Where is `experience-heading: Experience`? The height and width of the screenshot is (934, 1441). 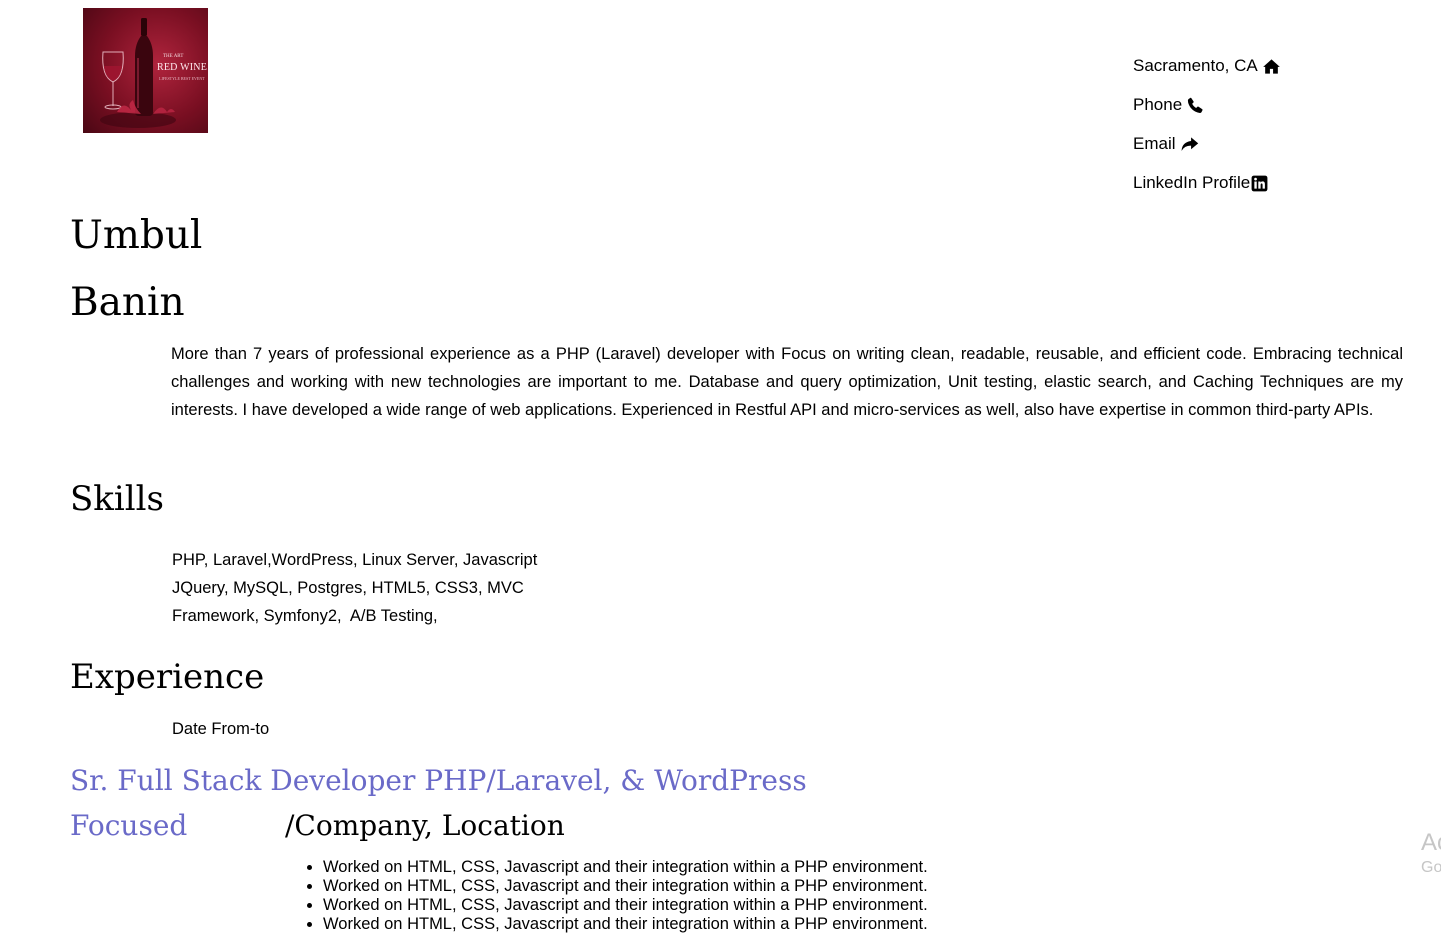 experience-heading: Experience is located at coordinates (167, 677).